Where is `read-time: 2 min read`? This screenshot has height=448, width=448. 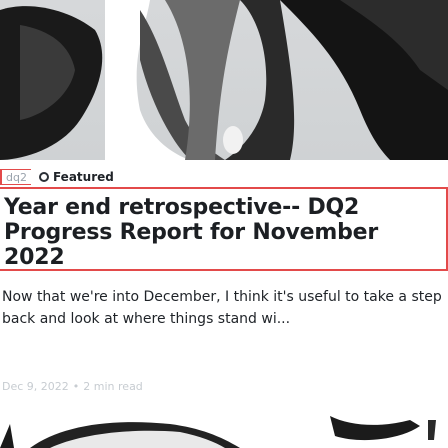 read-time: 2 min read is located at coordinates (113, 386).